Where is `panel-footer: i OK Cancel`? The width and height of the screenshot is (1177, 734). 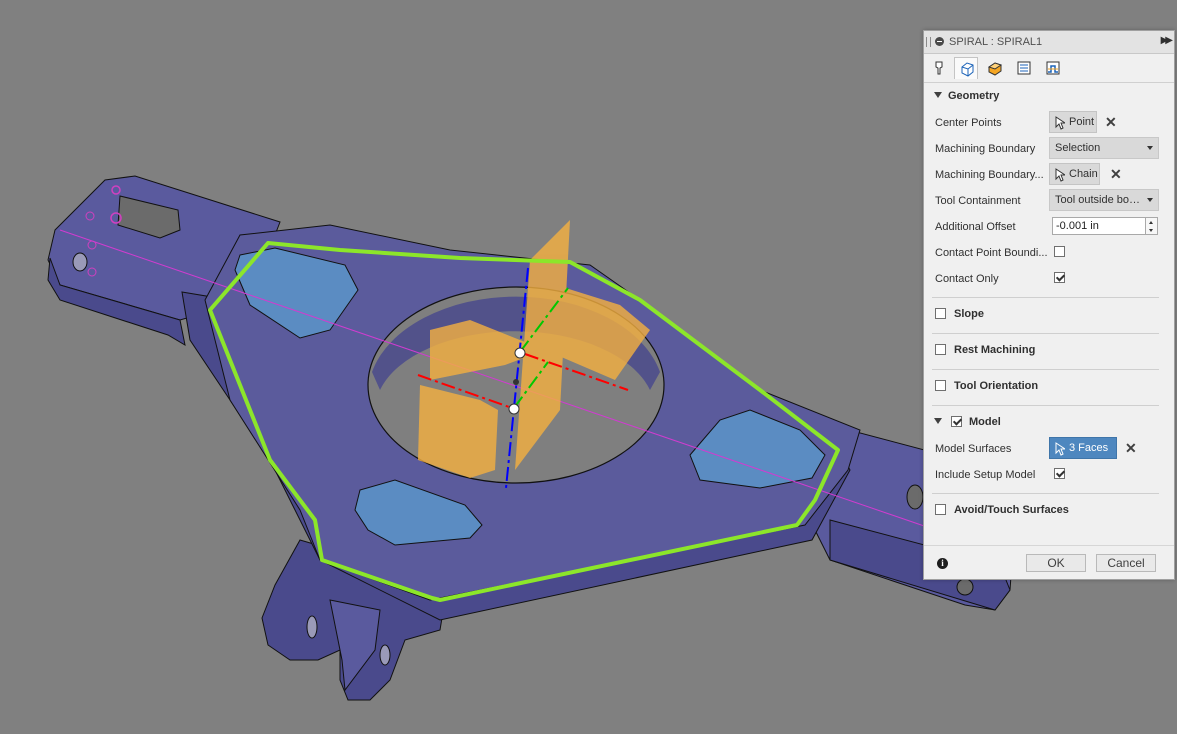 panel-footer: i OK Cancel is located at coordinates (1049, 562).